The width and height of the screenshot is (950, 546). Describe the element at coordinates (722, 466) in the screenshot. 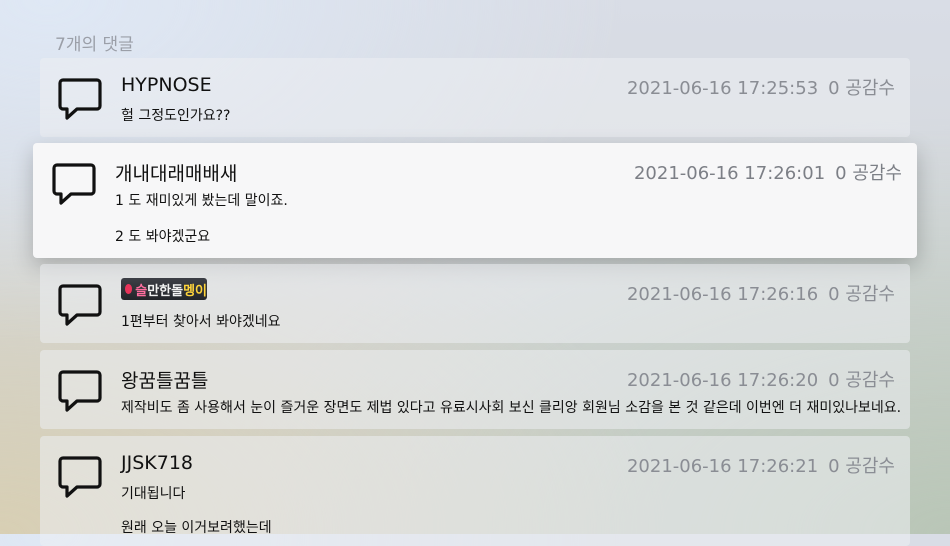

I see `comment-date: 2021-06-16 17:26:21` at that location.